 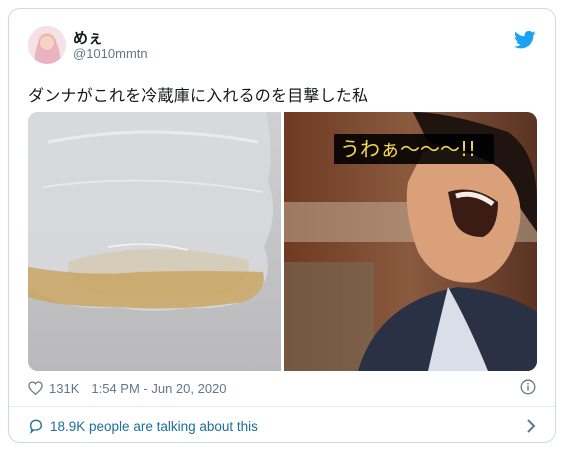 I want to click on info-icon, so click(x=528, y=387).